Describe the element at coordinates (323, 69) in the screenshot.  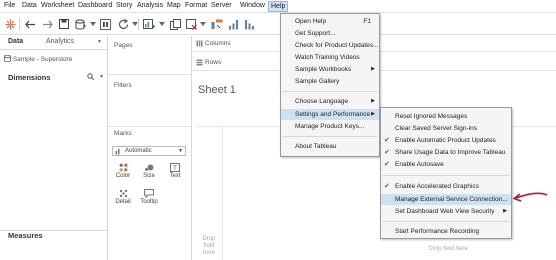
I see `menu-item-label: Sample Workbooks` at that location.